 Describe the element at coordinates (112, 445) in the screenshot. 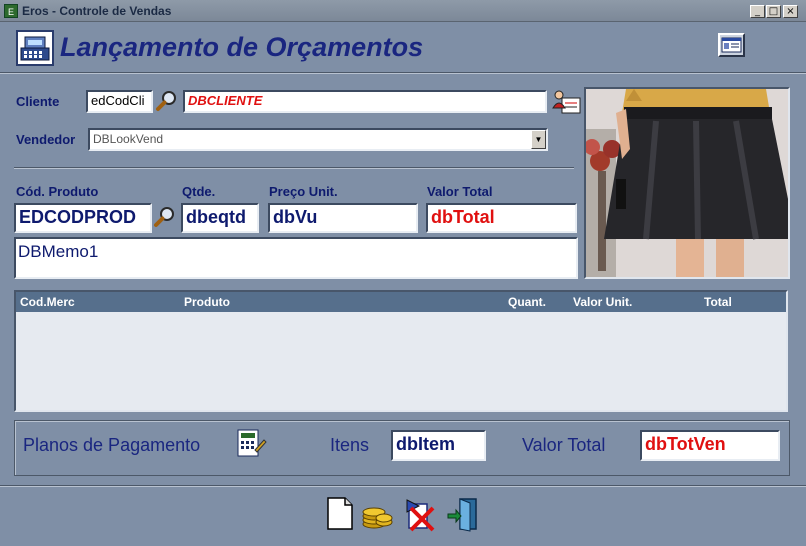

I see `planos-label: Planos de Pagamento` at that location.